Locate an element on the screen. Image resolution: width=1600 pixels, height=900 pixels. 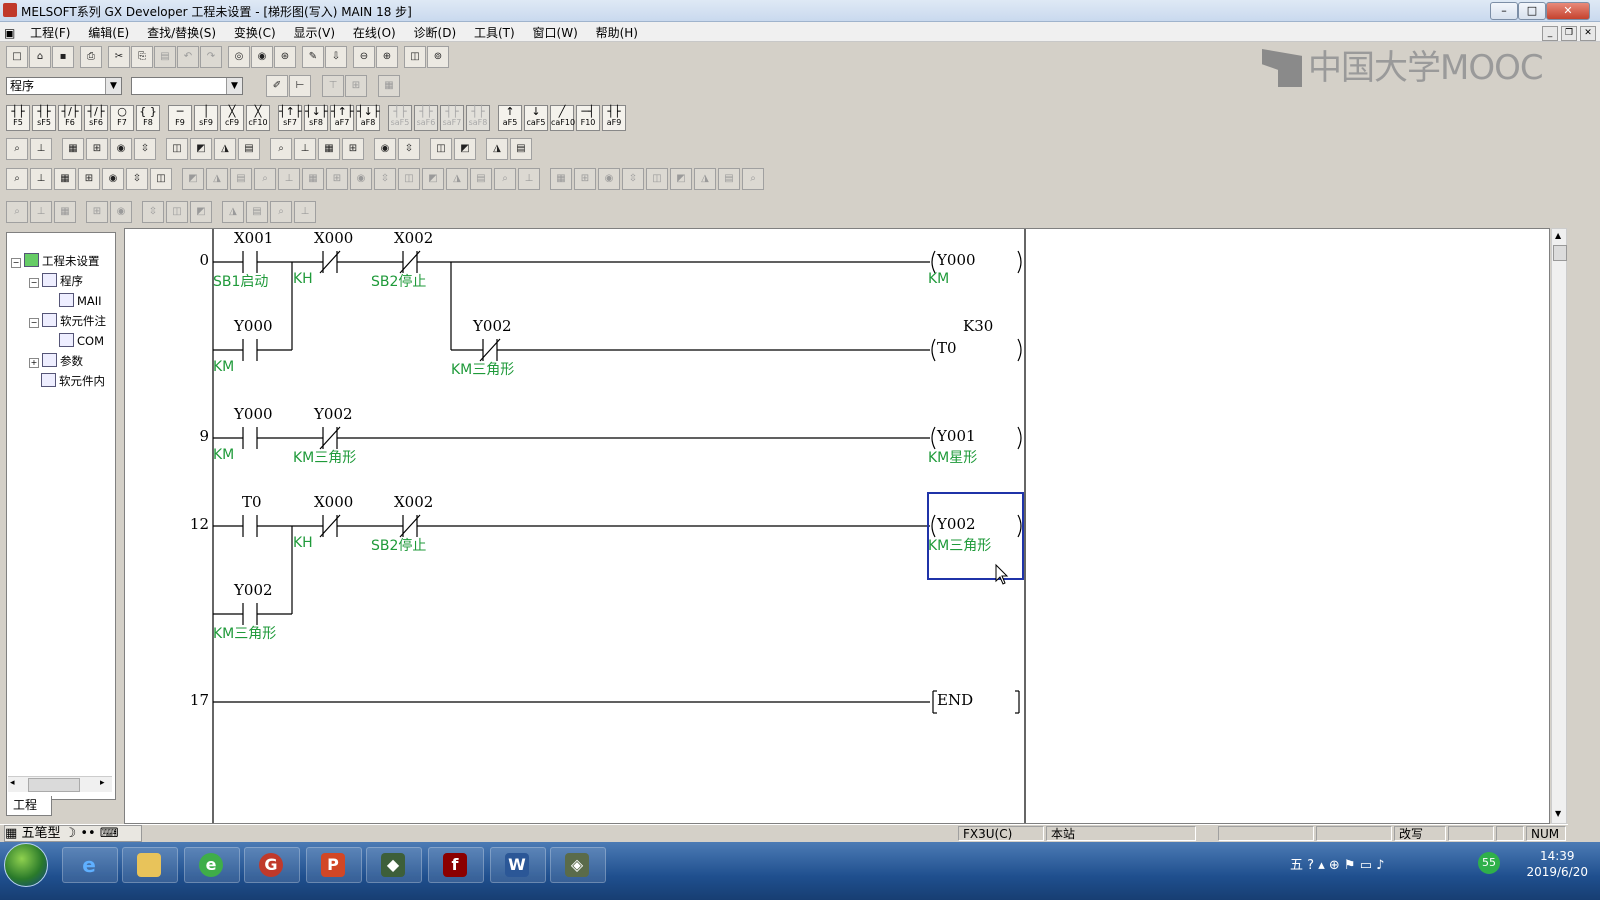
menu-find-replace: 查找/替换(S) is located at coordinates (181, 32).